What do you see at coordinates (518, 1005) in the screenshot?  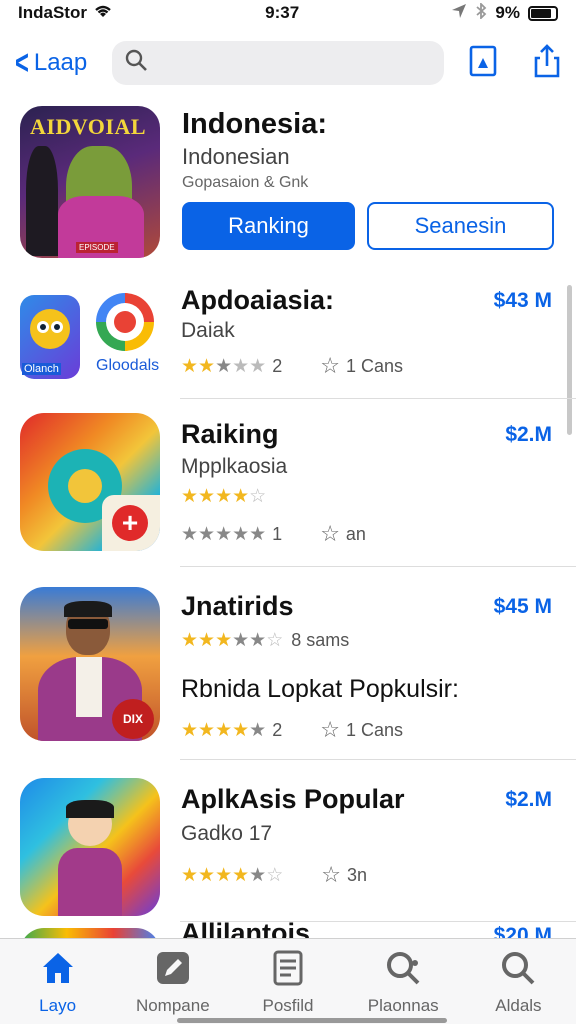 I see `tab-label: Aldals` at bounding box center [518, 1005].